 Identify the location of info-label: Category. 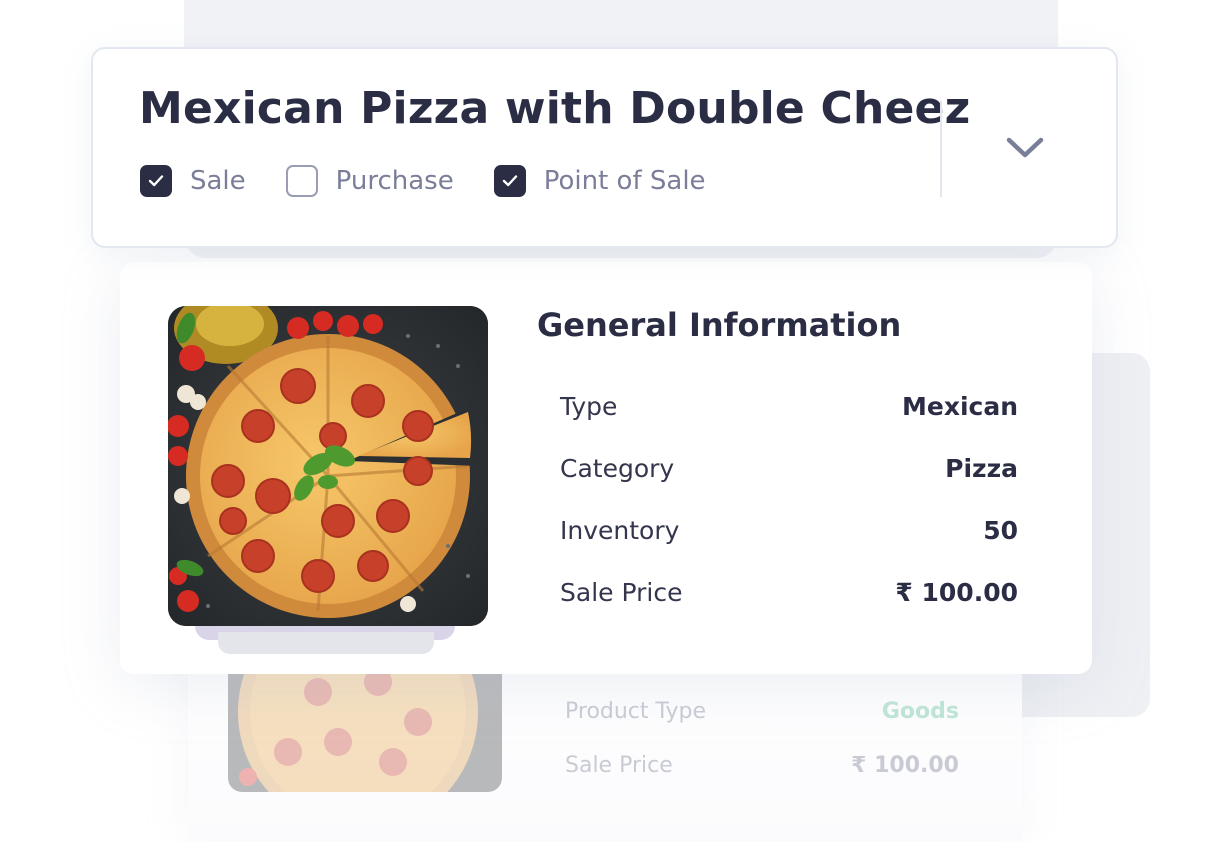
(617, 468).